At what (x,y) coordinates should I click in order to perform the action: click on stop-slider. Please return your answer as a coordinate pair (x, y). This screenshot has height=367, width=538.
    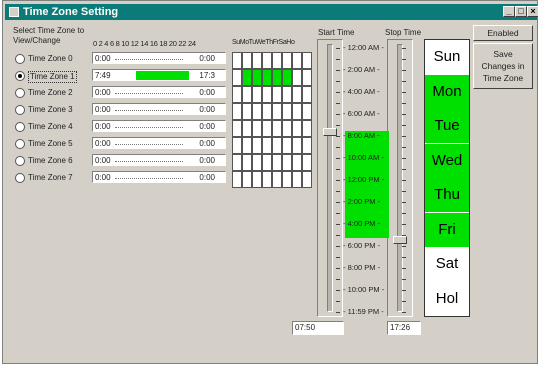
    Looking at the image, I should click on (400, 178).